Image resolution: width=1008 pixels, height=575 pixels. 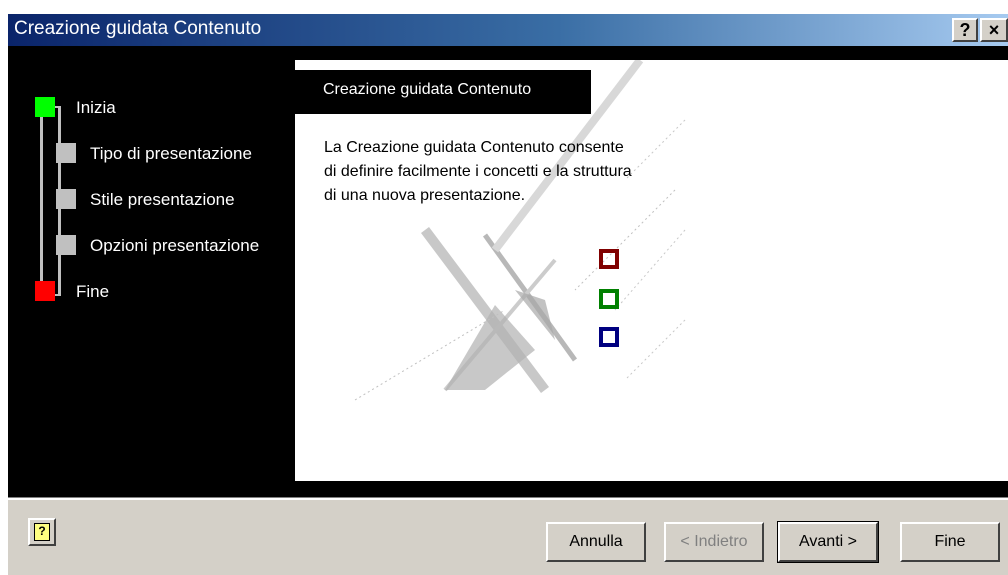 I want to click on button-area-separator, so click(x=508, y=498).